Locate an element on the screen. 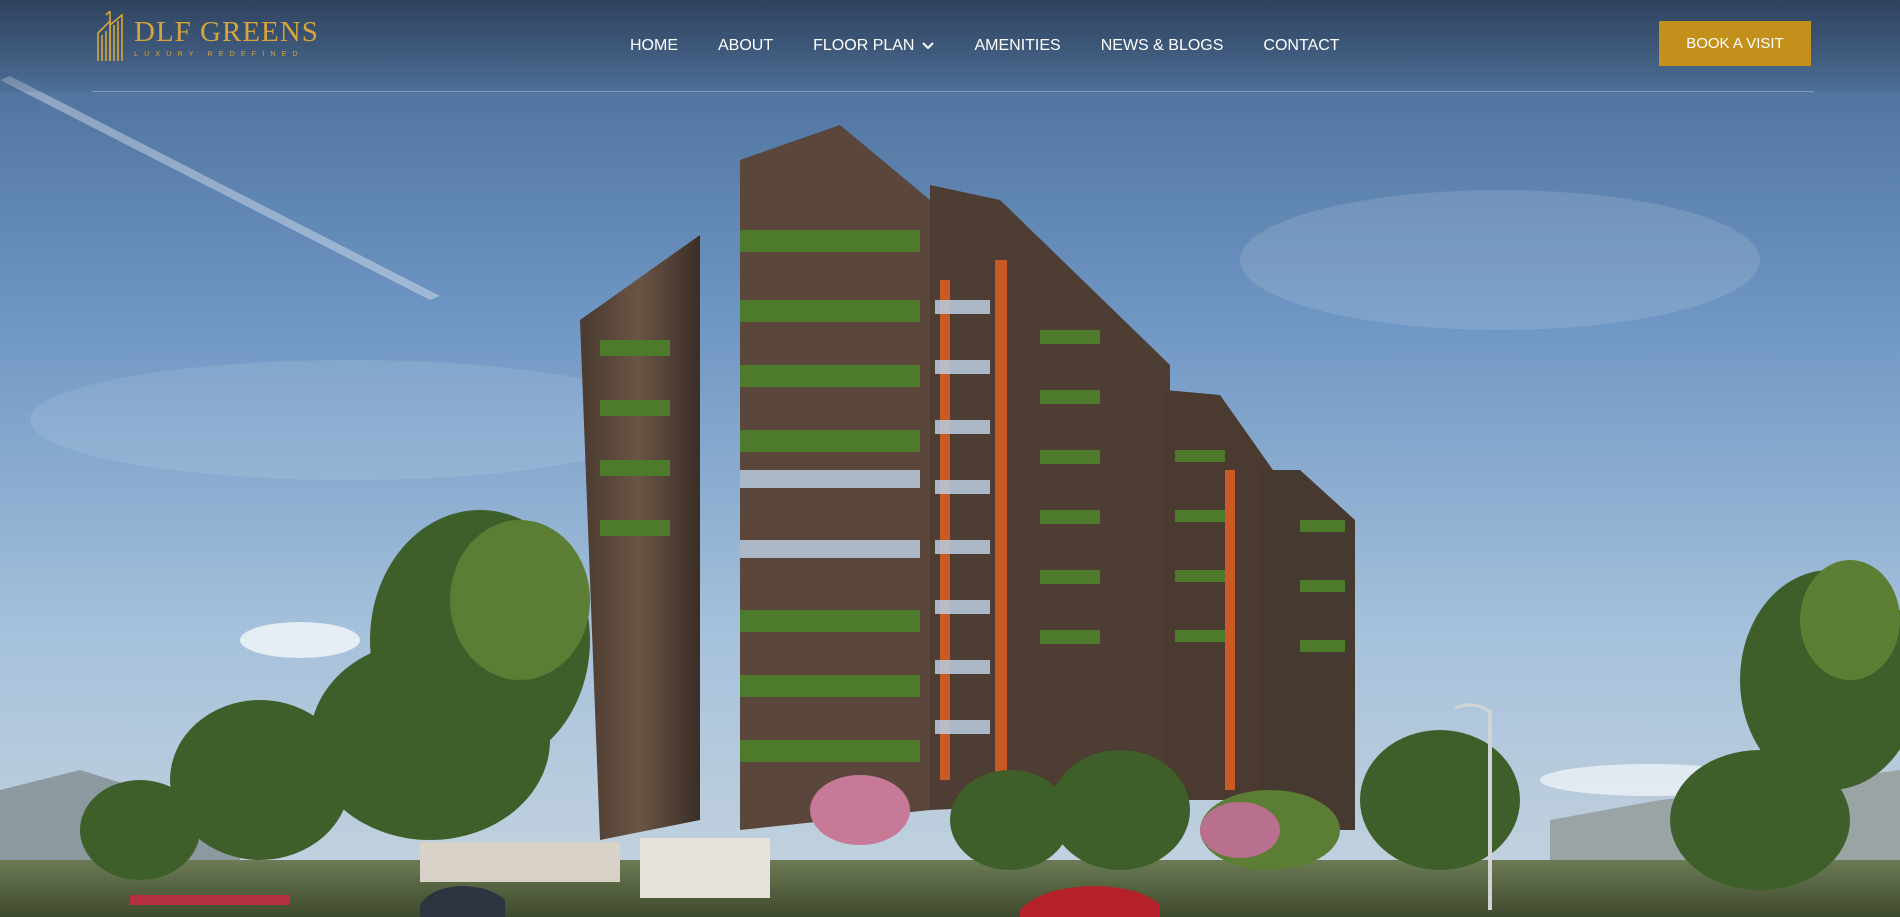 This screenshot has height=917, width=1900. book-a-visit-button: BOOK A VISIT is located at coordinates (1735, 43).